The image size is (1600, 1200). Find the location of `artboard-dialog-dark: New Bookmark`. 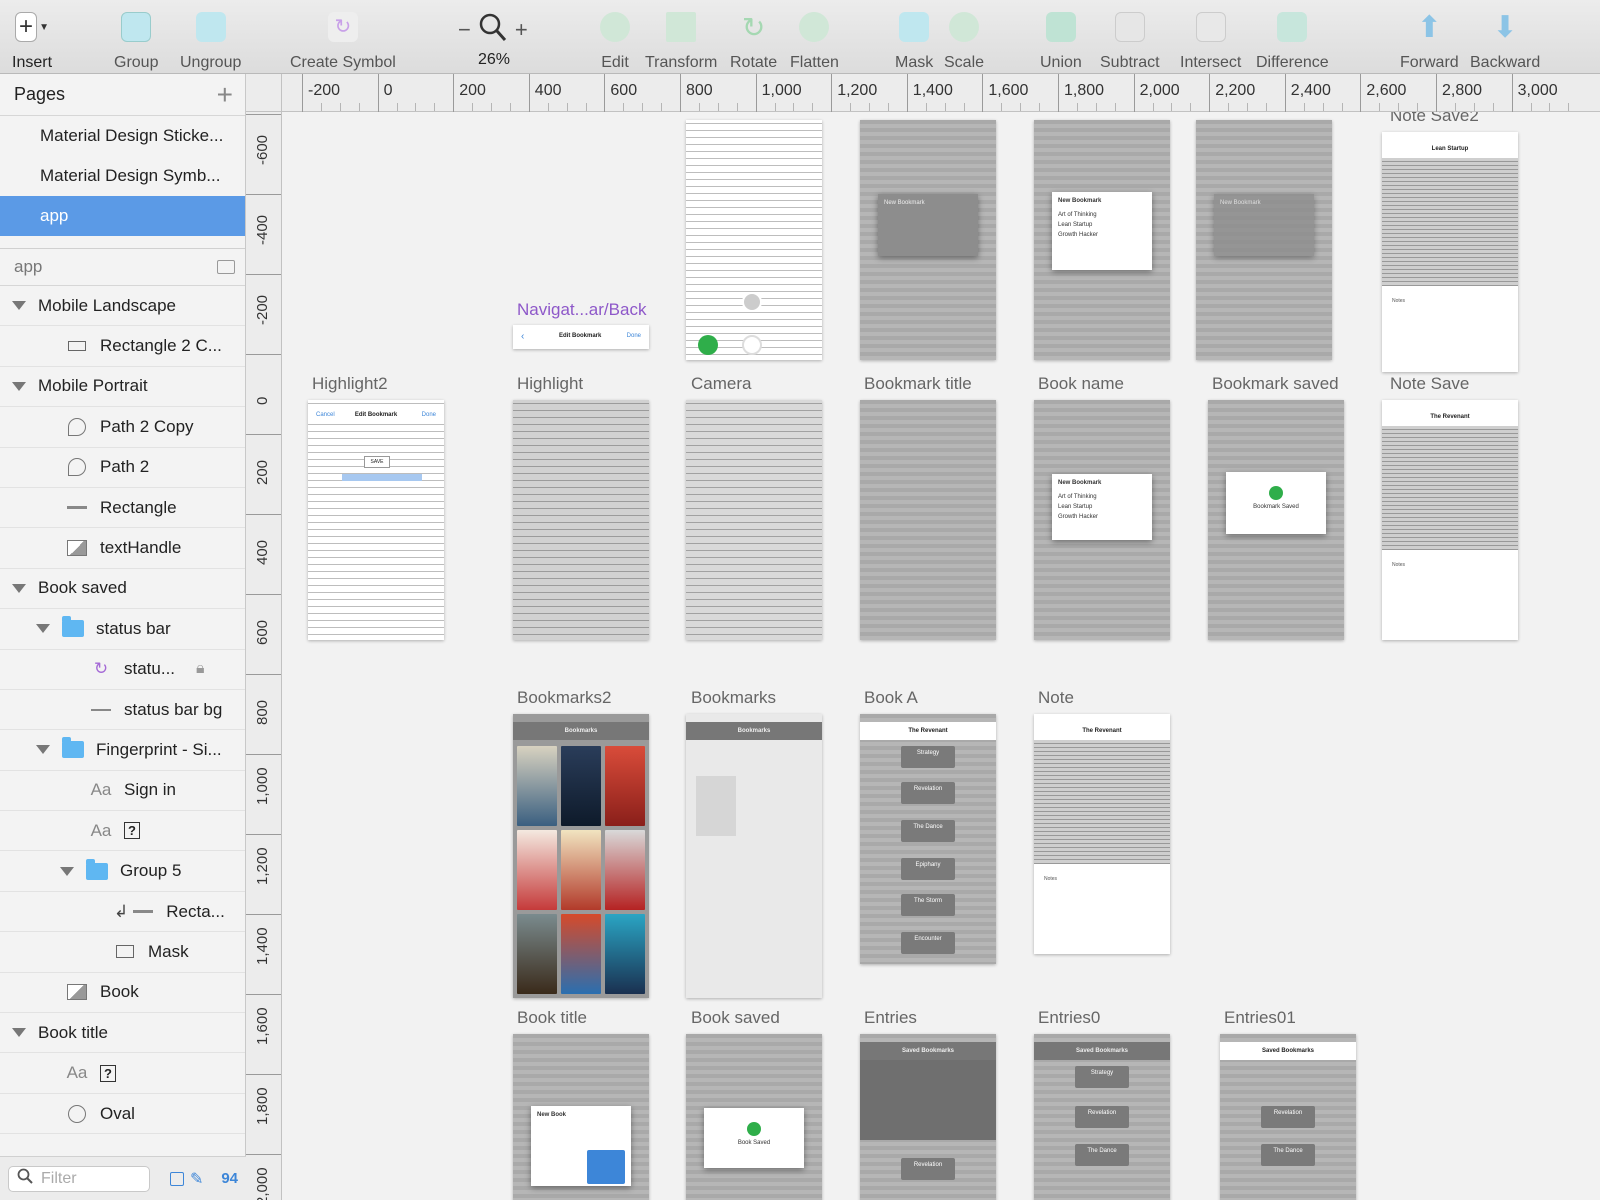

artboard-dialog-dark: New Bookmark is located at coordinates (928, 240).